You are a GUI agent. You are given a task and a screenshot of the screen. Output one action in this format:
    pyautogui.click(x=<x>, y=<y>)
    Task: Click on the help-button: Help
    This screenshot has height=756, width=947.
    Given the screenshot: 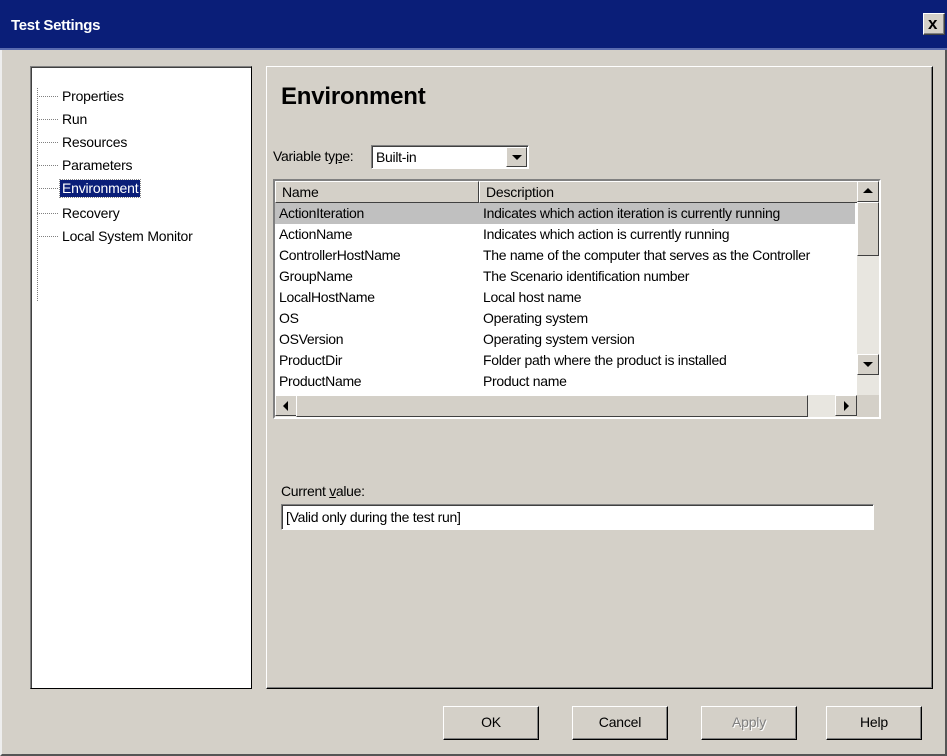 What is the action you would take?
    pyautogui.click(x=874, y=723)
    